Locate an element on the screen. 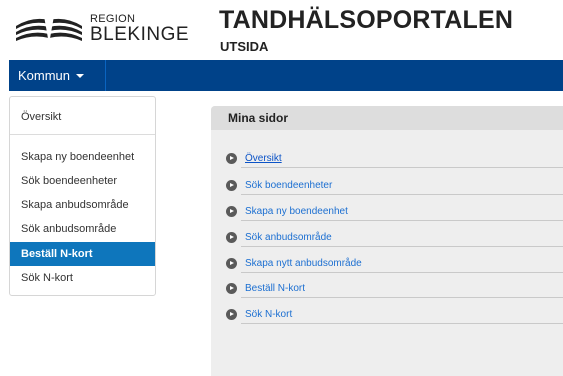 This screenshot has height=376, width=563. link-oversikt: Översikt is located at coordinates (263, 158).